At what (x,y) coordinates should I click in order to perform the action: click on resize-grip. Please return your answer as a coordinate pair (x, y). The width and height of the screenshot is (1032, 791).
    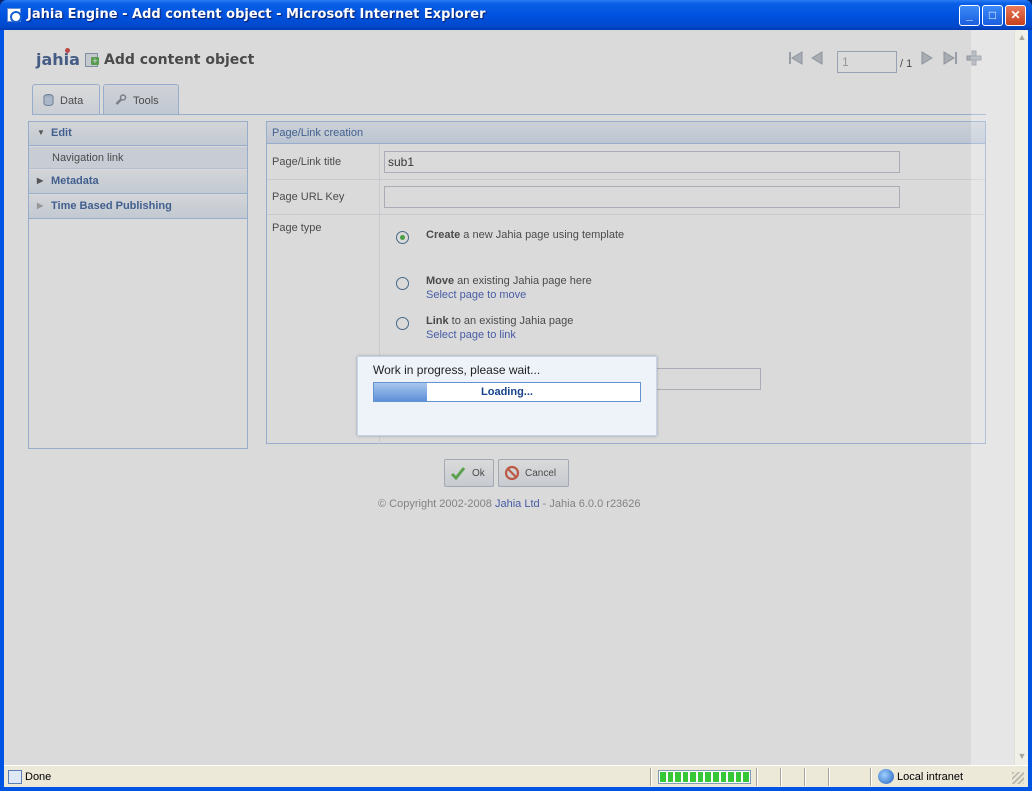
    Looking at the image, I should click on (1018, 778).